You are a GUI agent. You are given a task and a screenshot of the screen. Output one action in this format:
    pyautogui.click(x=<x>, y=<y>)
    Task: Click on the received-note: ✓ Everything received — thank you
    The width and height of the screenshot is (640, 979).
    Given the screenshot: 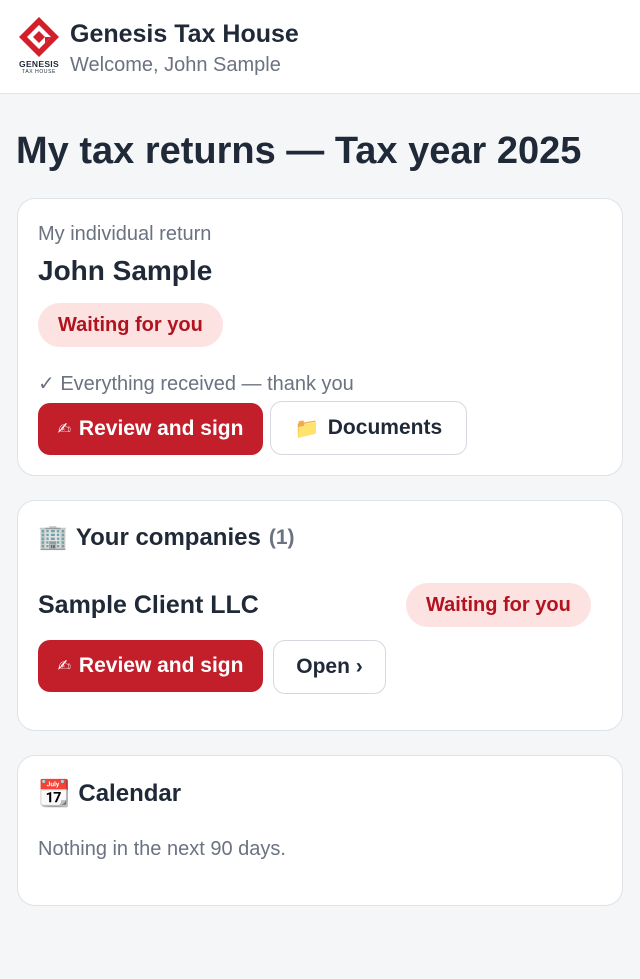 What is the action you would take?
    pyautogui.click(x=196, y=384)
    